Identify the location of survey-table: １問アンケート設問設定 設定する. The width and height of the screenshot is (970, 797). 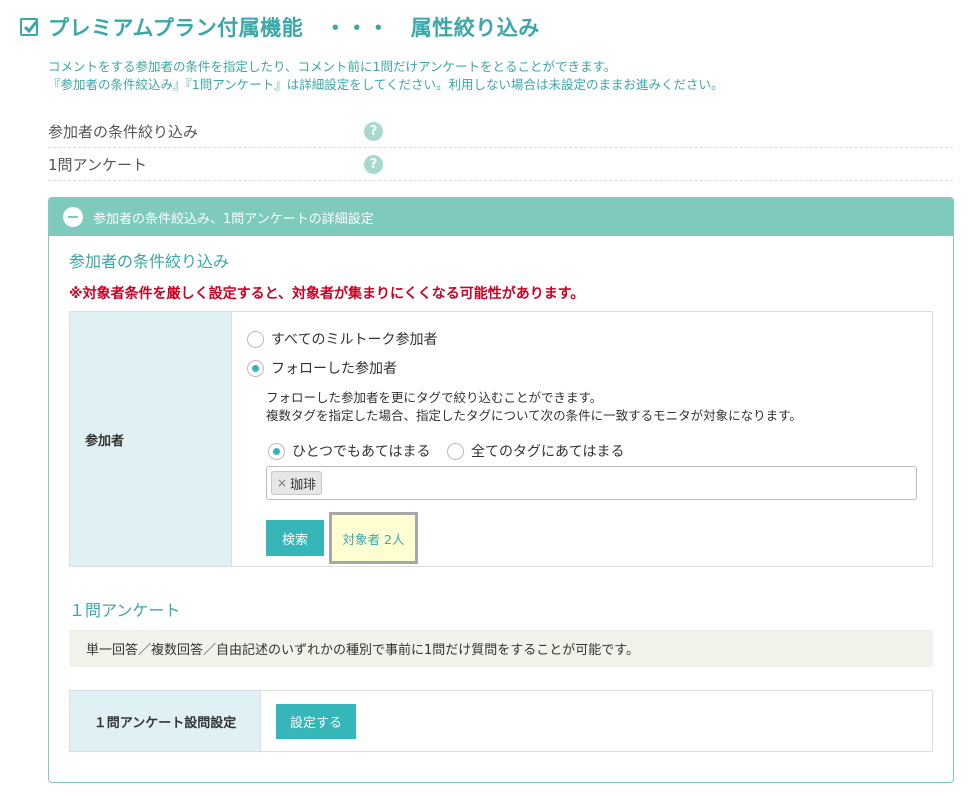
(501, 721).